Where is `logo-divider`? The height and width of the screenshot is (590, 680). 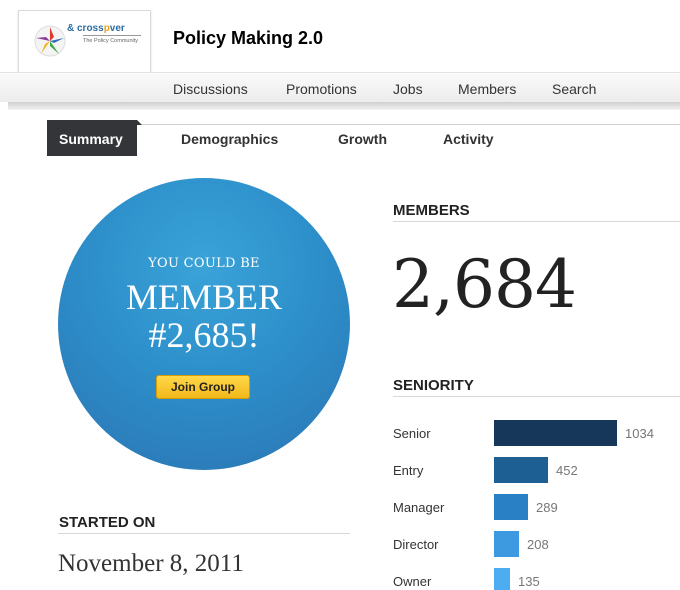
logo-divider is located at coordinates (112, 35).